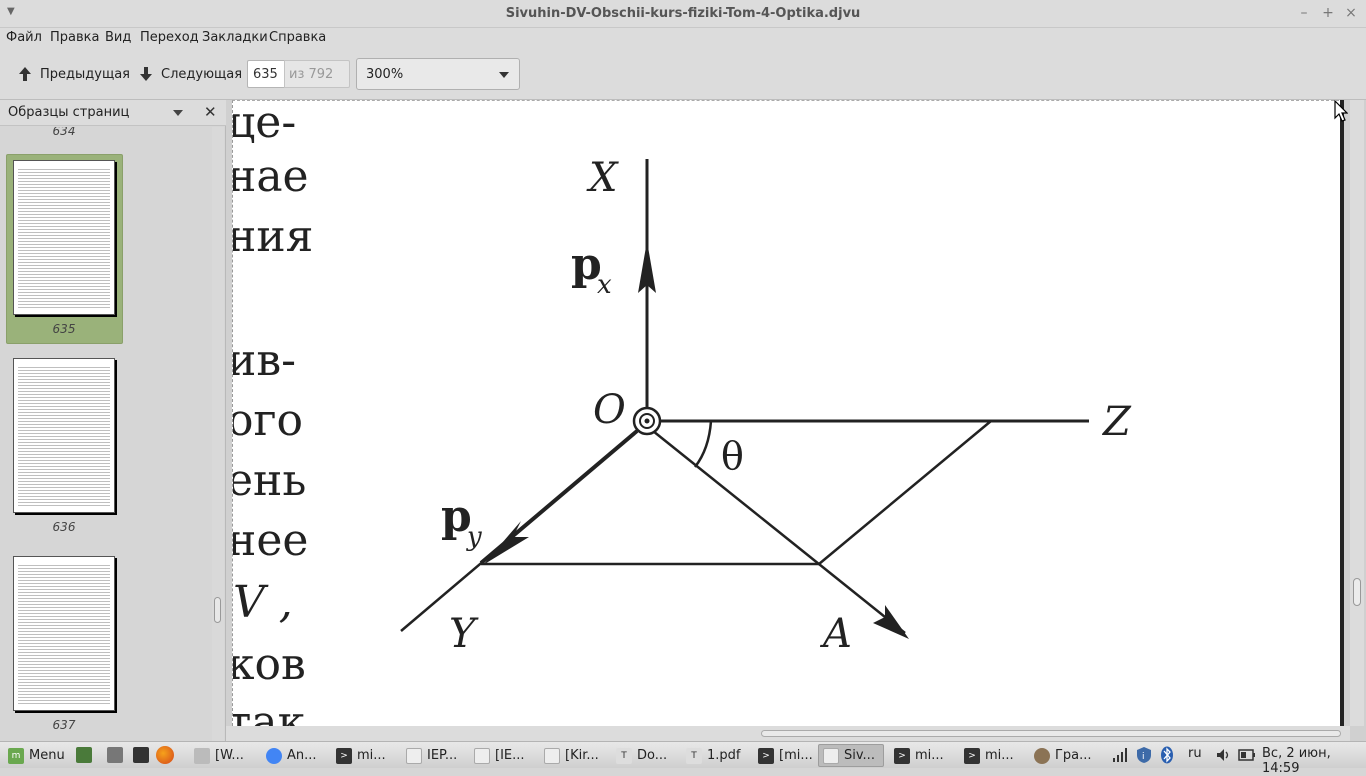 The height and width of the screenshot is (776, 1366). I want to click on task-item: T 1.pdf, so click(716, 755).